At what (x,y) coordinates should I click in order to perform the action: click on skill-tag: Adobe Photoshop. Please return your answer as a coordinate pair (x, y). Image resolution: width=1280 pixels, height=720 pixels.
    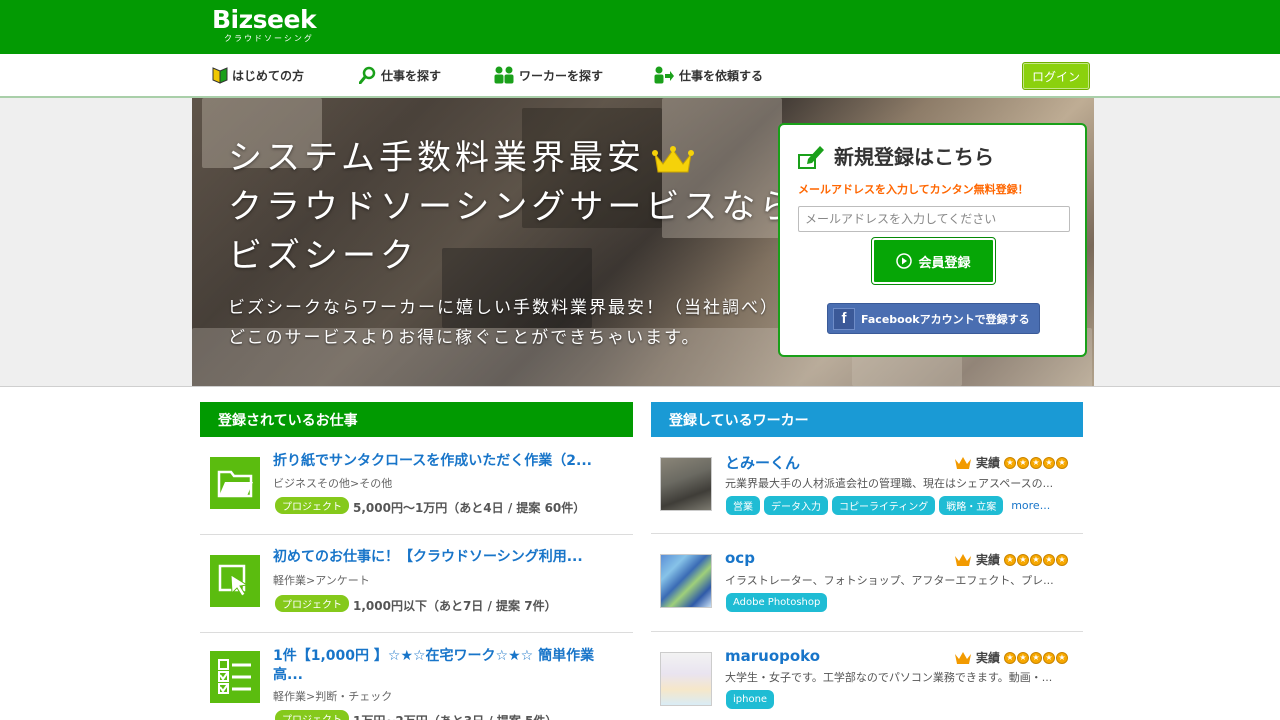
    Looking at the image, I should click on (777, 602).